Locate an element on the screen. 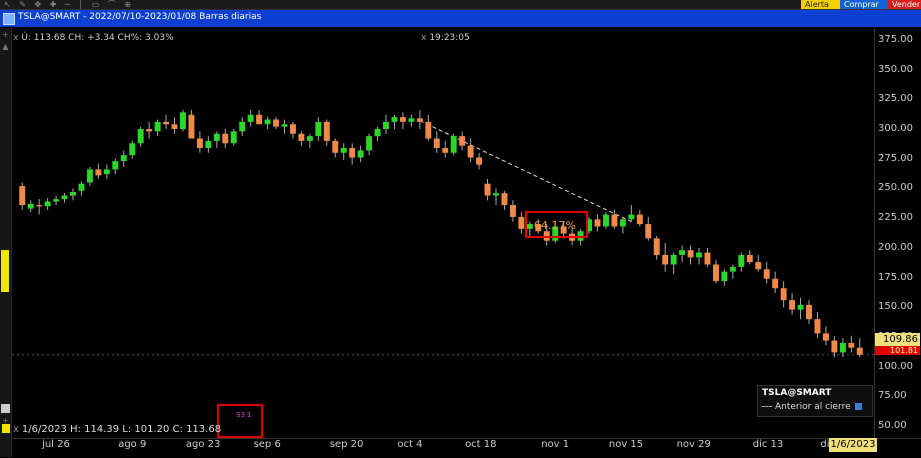 Image resolution: width=921 pixels, height=458 pixels. alert-button: Alerta is located at coordinates (822, 4).